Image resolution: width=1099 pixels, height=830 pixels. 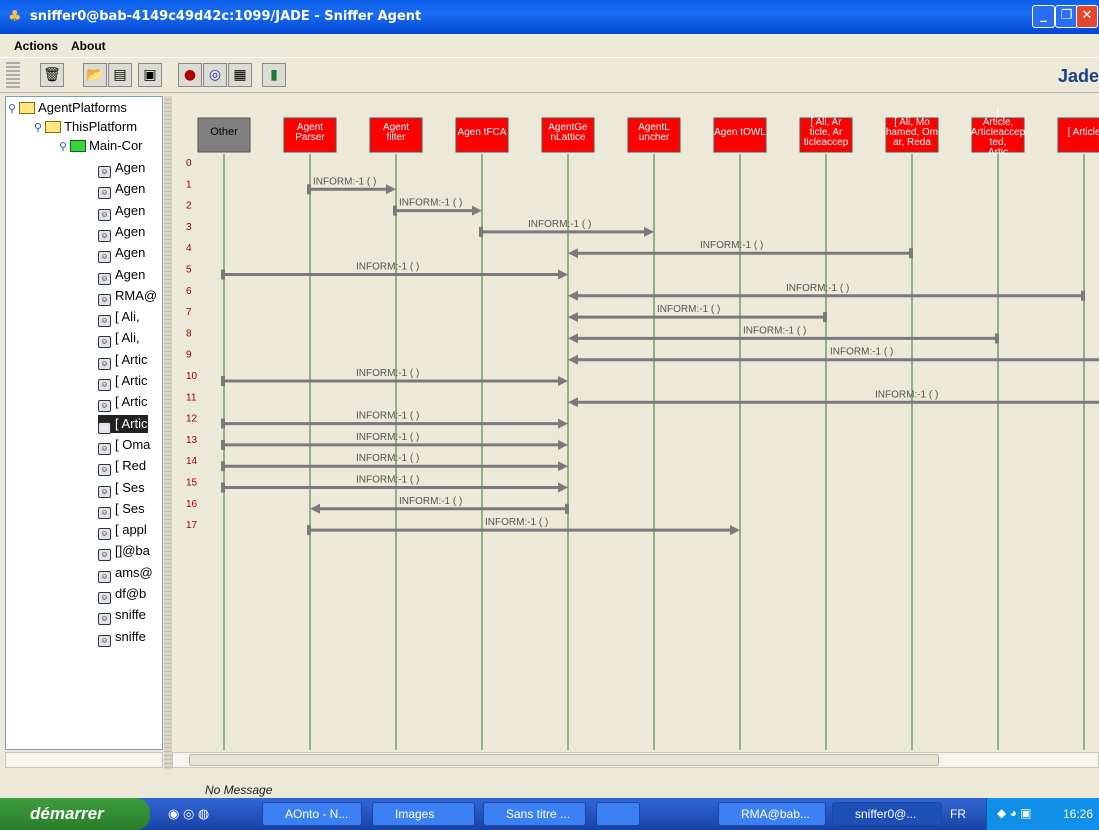 I want to click on tree-agent-item: ☺ [ appl, so click(x=122, y=531).